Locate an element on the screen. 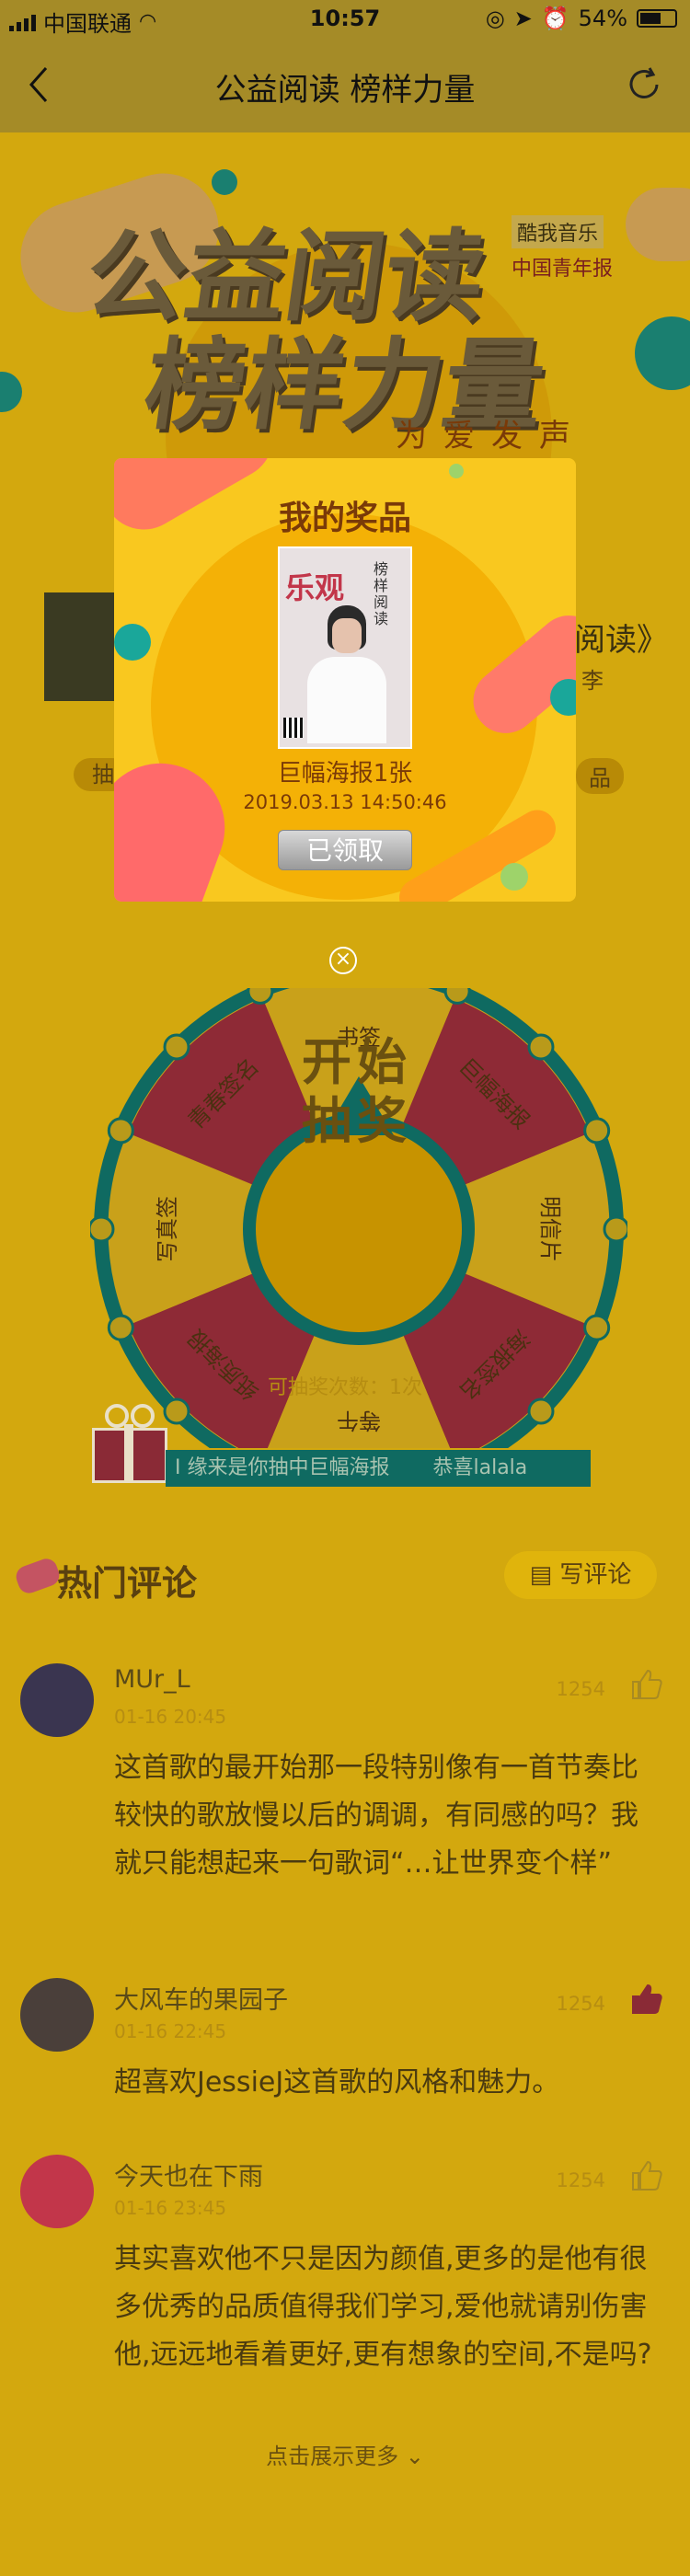 The height and width of the screenshot is (2576, 690). poster-title: 乐观 is located at coordinates (315, 587).